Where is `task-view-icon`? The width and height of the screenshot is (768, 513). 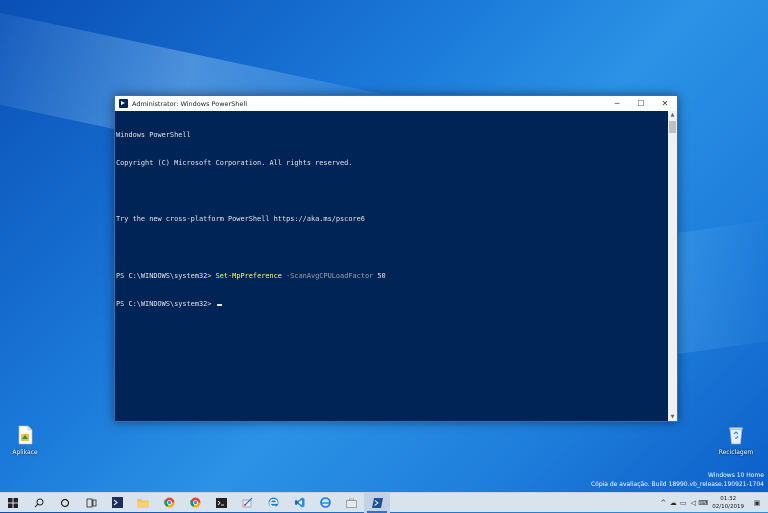
task-view-icon is located at coordinates (91, 502).